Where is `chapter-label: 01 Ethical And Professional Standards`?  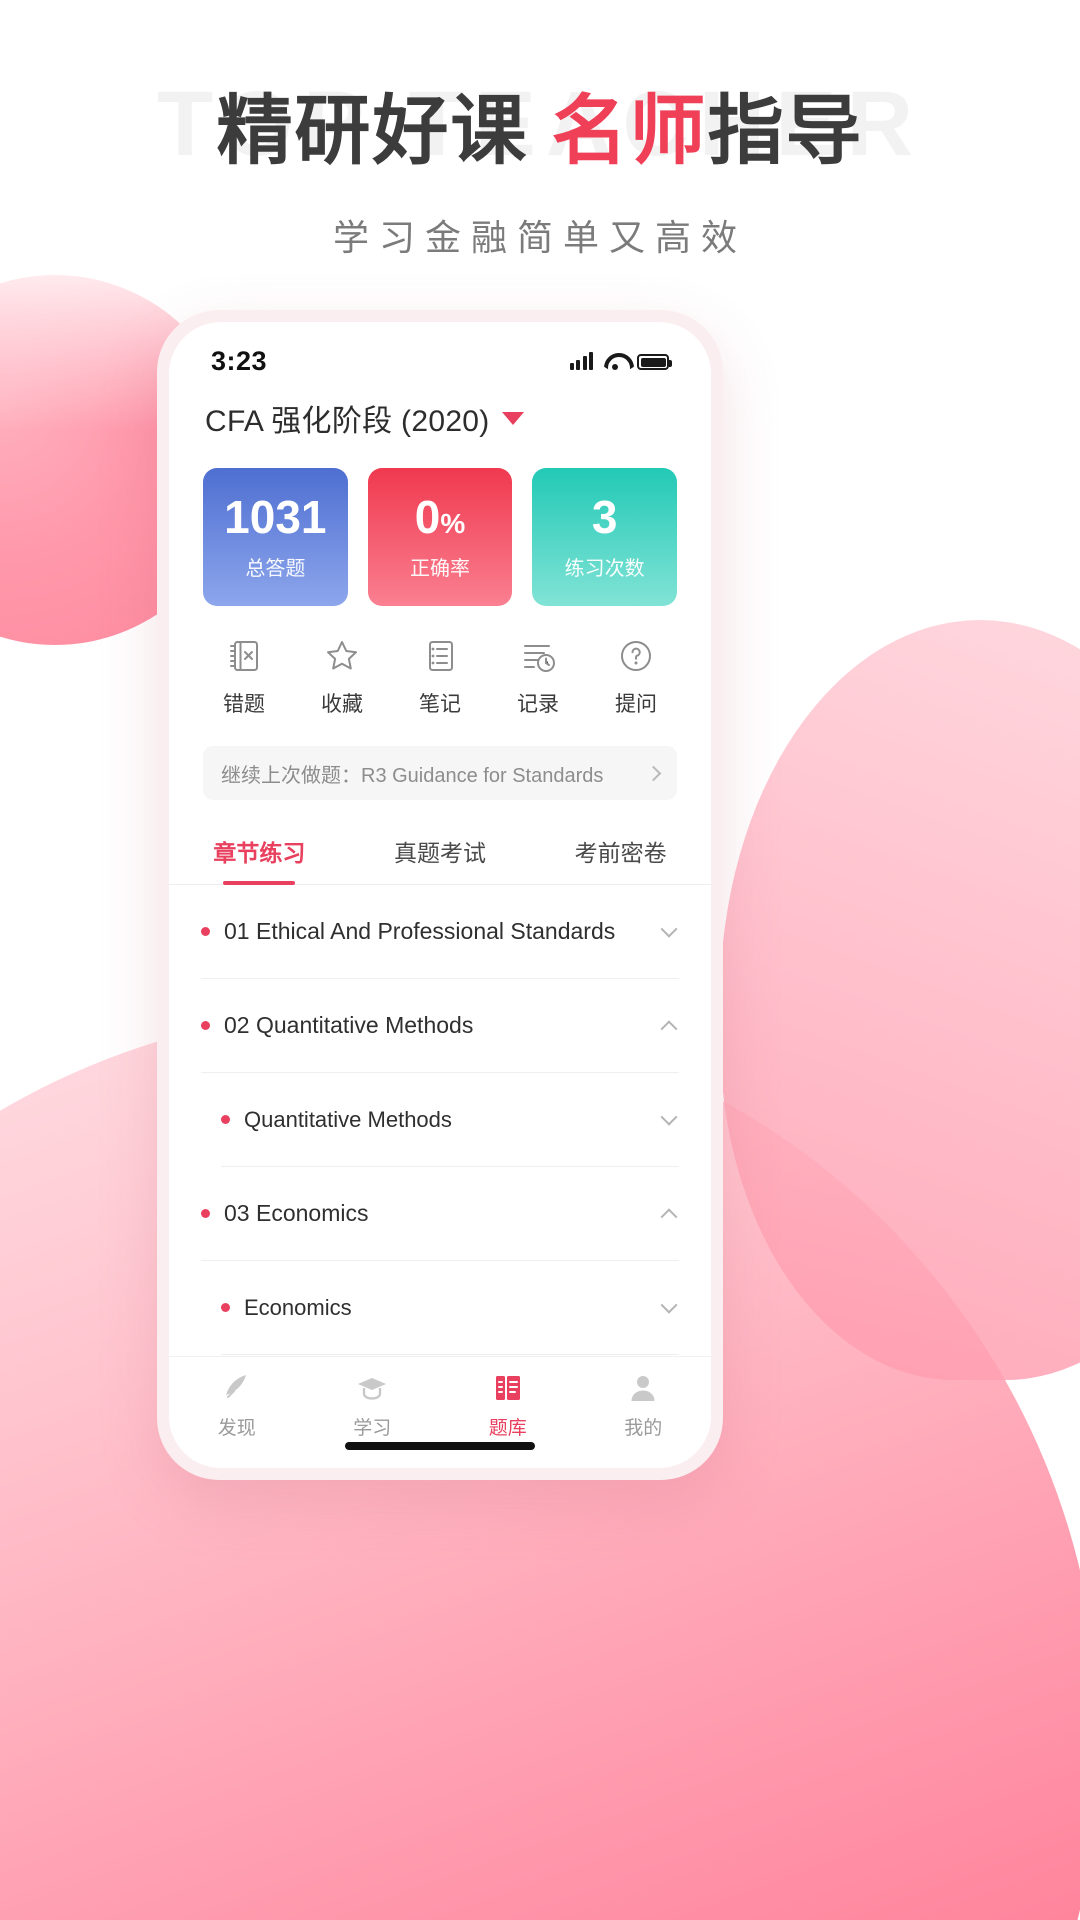 chapter-label: 01 Ethical And Professional Standards is located at coordinates (420, 931).